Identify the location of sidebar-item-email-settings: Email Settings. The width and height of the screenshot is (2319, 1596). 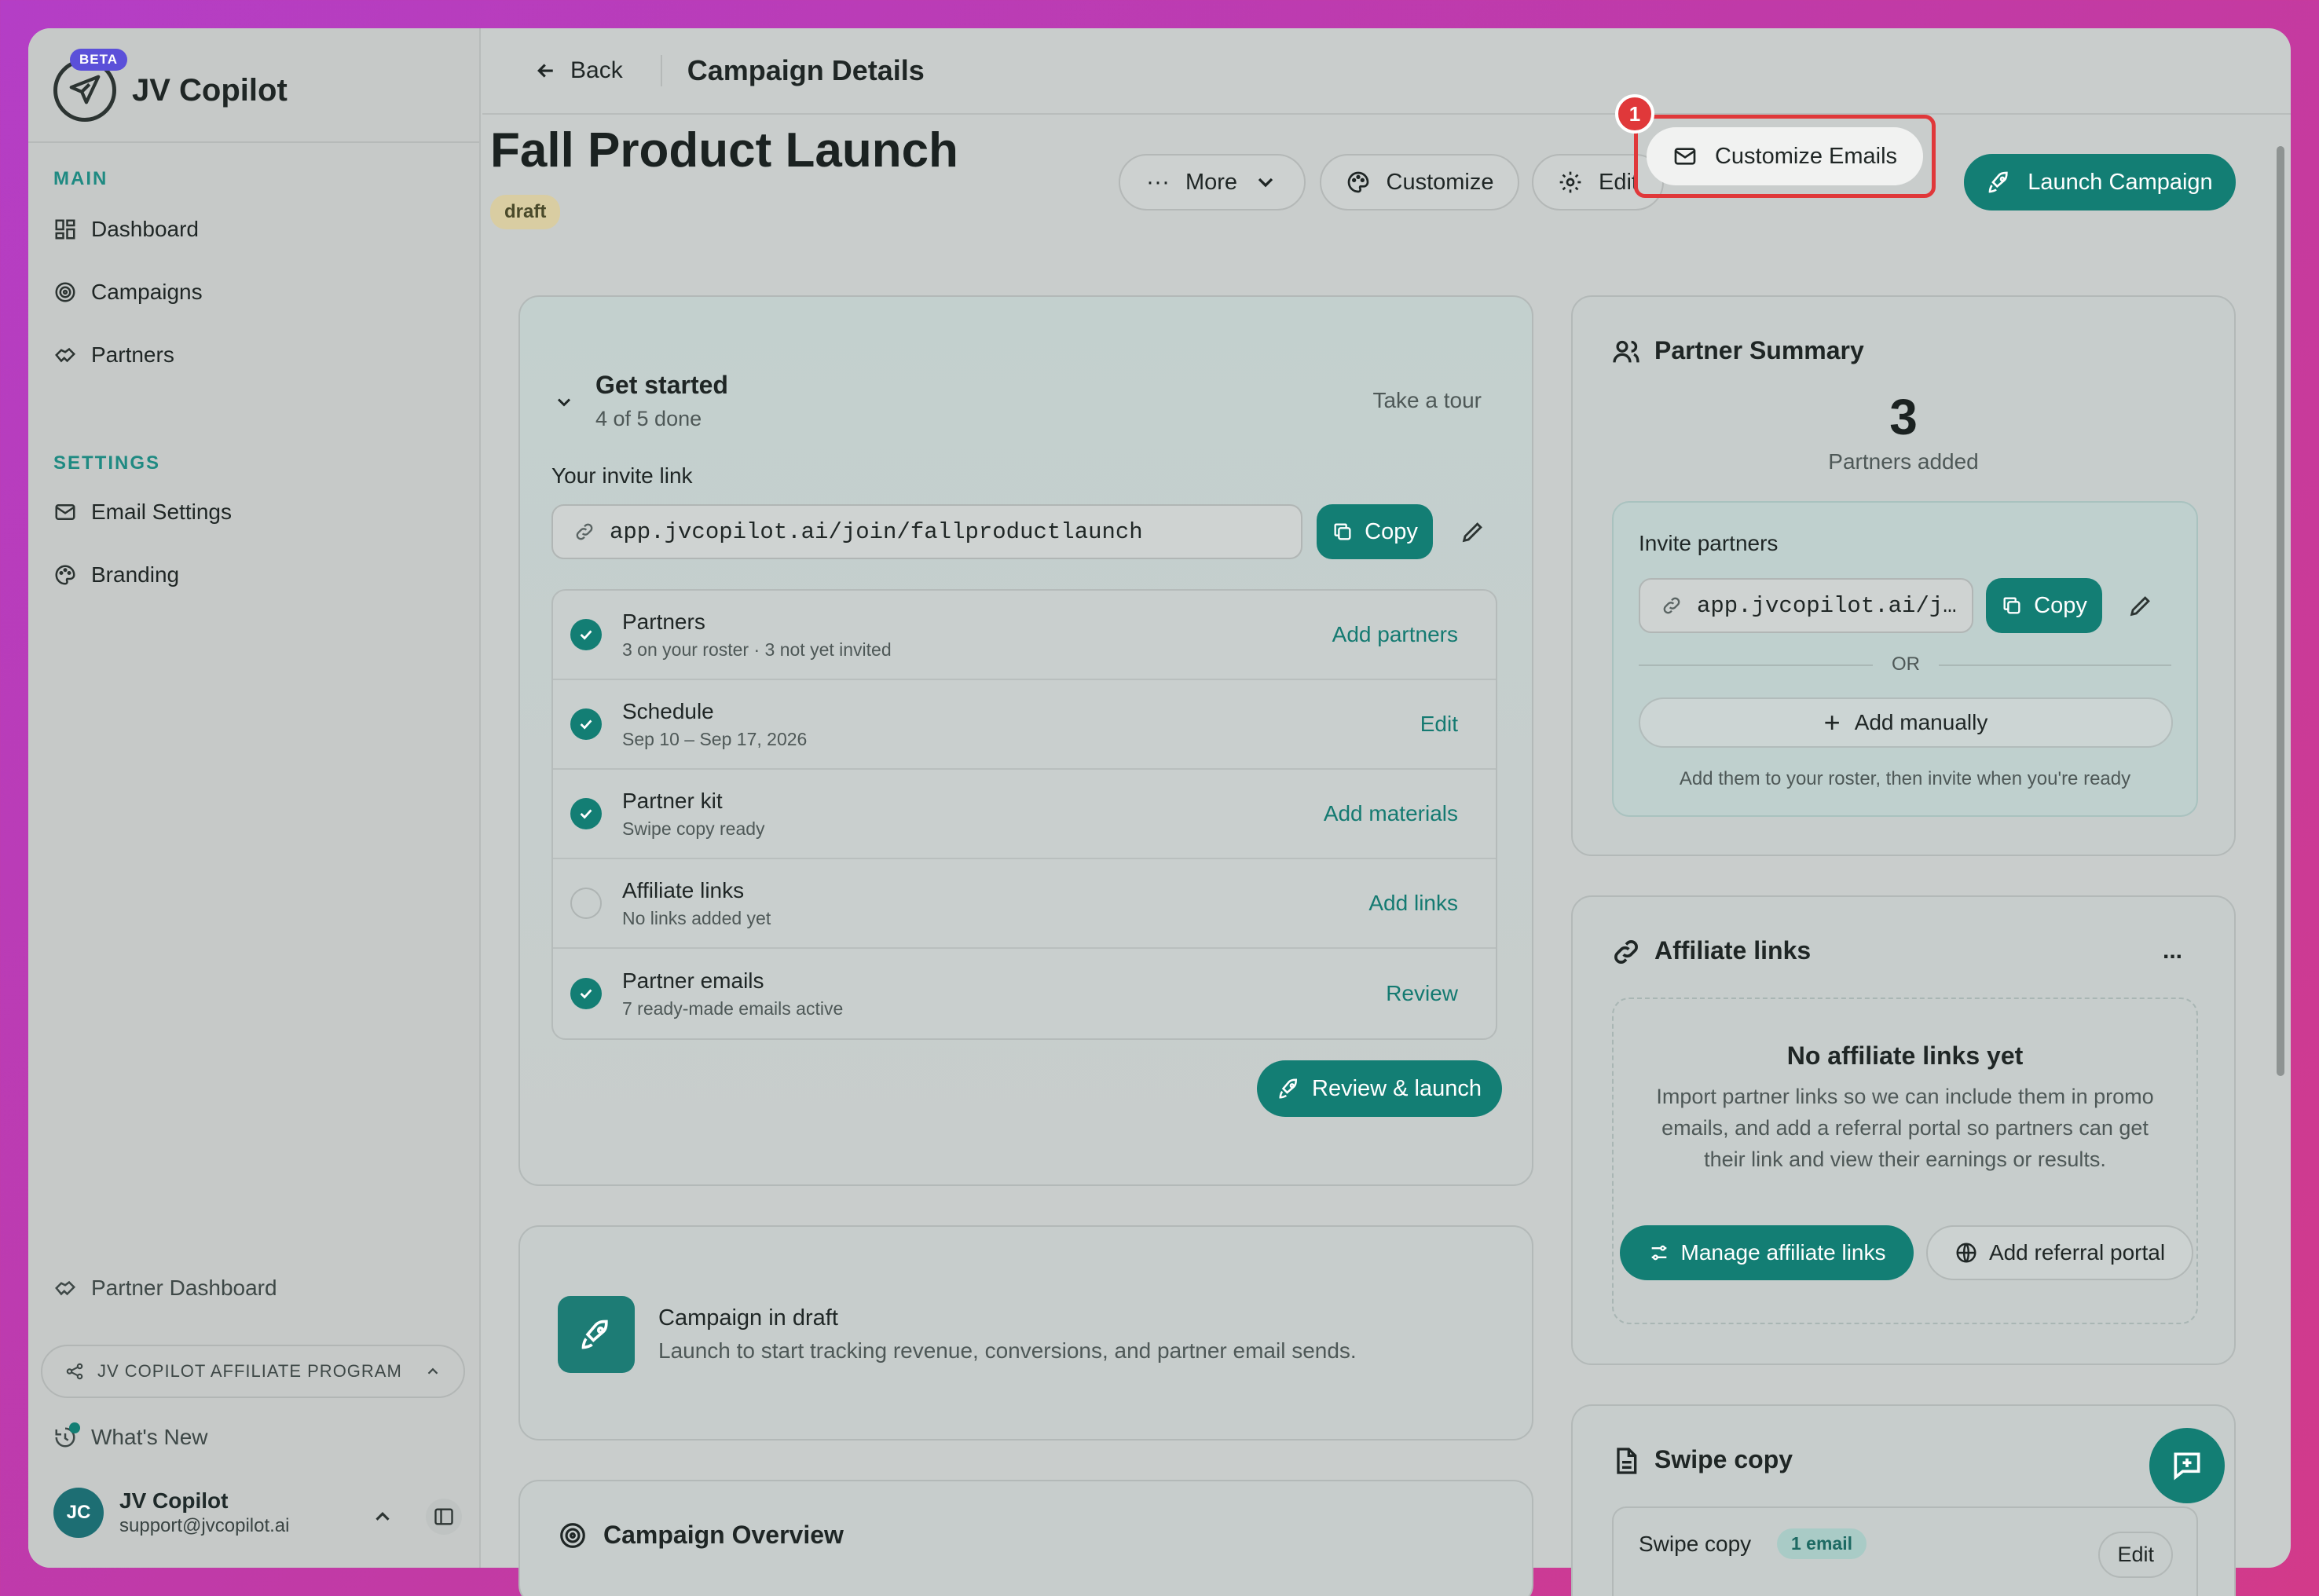
(142, 512).